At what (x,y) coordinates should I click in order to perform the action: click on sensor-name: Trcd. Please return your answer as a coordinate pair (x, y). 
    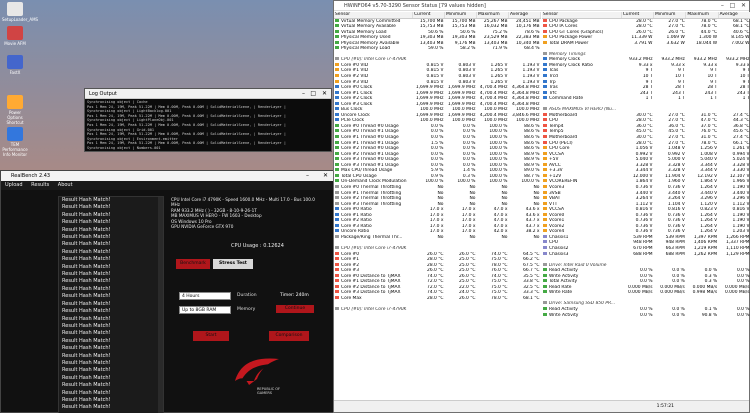
    Looking at the image, I should click on (553, 77).